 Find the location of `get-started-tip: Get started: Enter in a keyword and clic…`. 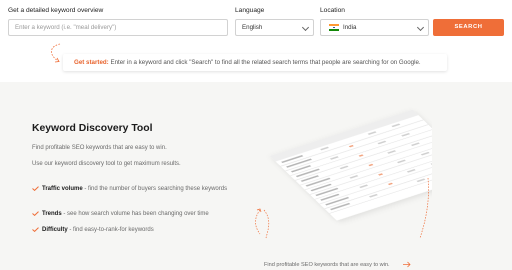

get-started-tip: Get started: Enter in a keyword and clic… is located at coordinates (255, 62).